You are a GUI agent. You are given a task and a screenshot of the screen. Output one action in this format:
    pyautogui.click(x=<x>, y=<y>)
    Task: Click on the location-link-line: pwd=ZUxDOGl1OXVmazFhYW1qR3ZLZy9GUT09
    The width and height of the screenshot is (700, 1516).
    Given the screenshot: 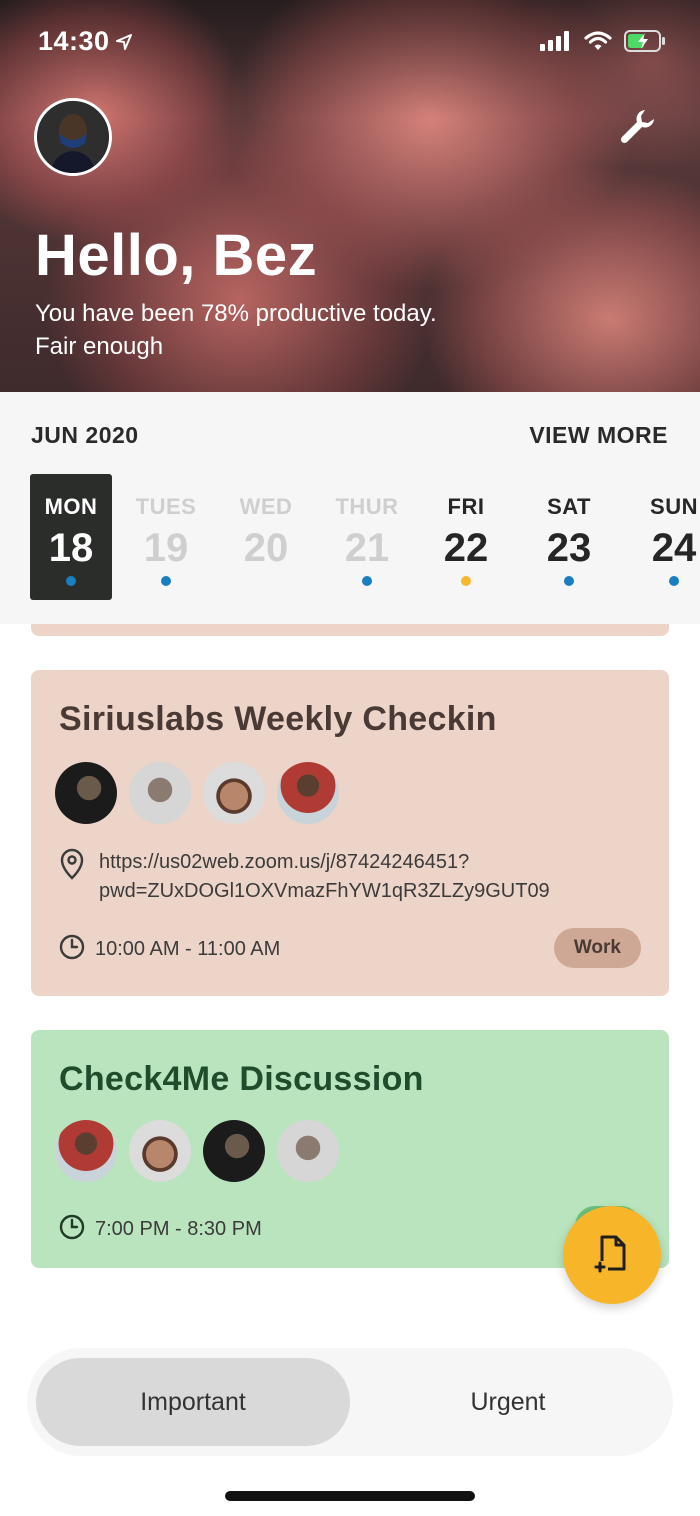 What is the action you would take?
    pyautogui.click(x=324, y=891)
    